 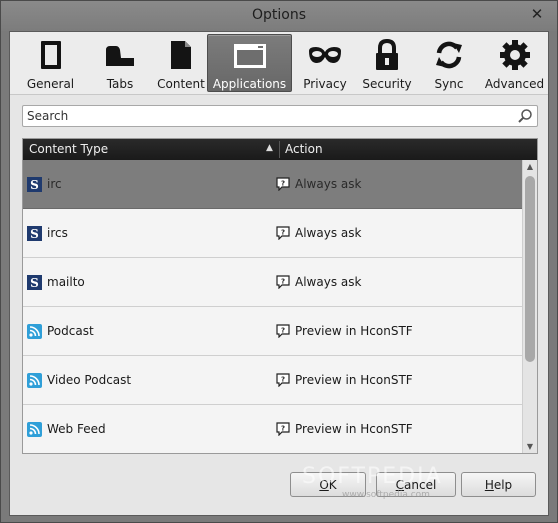 What do you see at coordinates (530, 446) in the screenshot?
I see `scroll-down-button: ▼` at bounding box center [530, 446].